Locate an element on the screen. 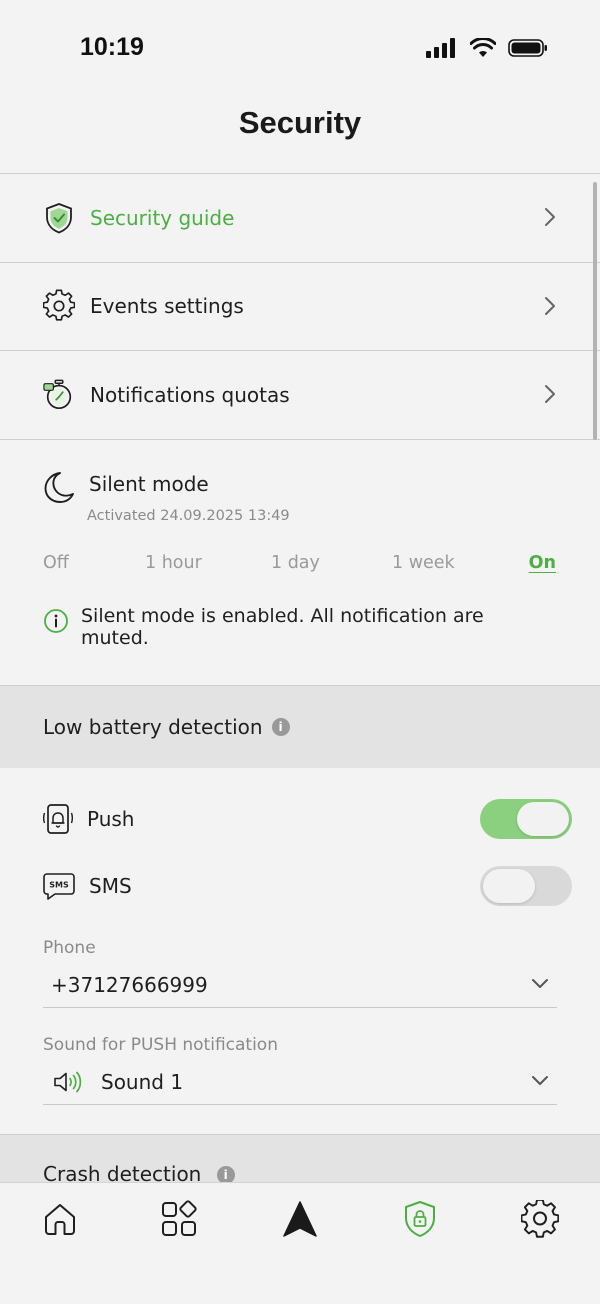  menu-item-events-settings: Events settings is located at coordinates (300, 307).